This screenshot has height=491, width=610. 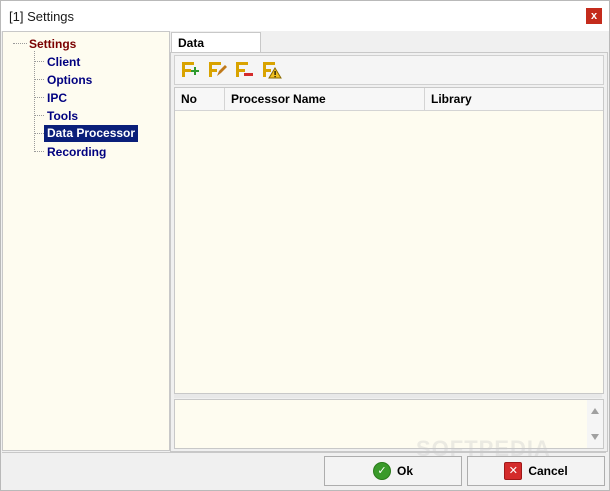 I want to click on ok-button-label: Ok, so click(x=404, y=471).